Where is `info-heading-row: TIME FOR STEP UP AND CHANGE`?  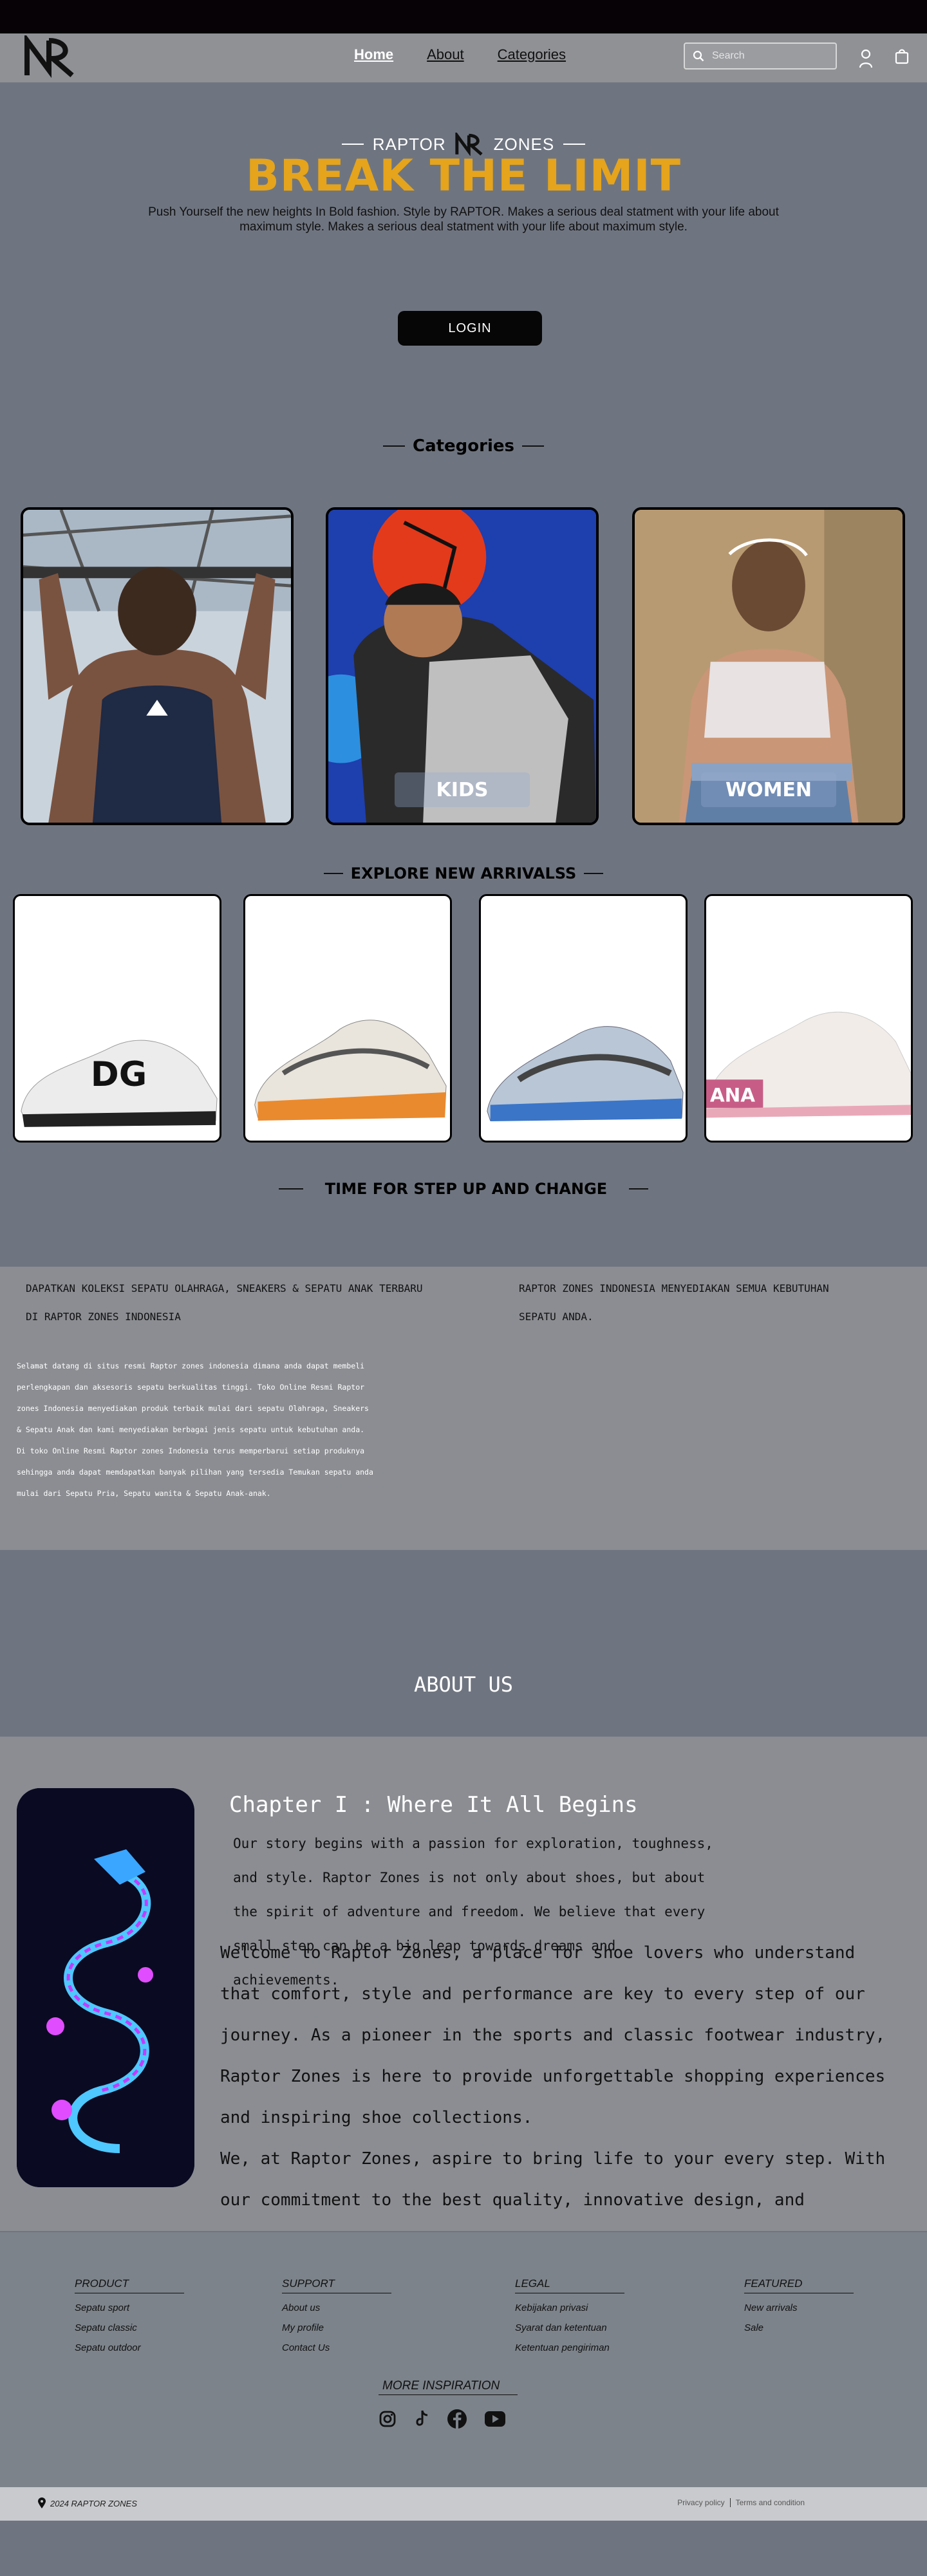 info-heading-row: TIME FOR STEP UP AND CHANGE is located at coordinates (464, 1189).